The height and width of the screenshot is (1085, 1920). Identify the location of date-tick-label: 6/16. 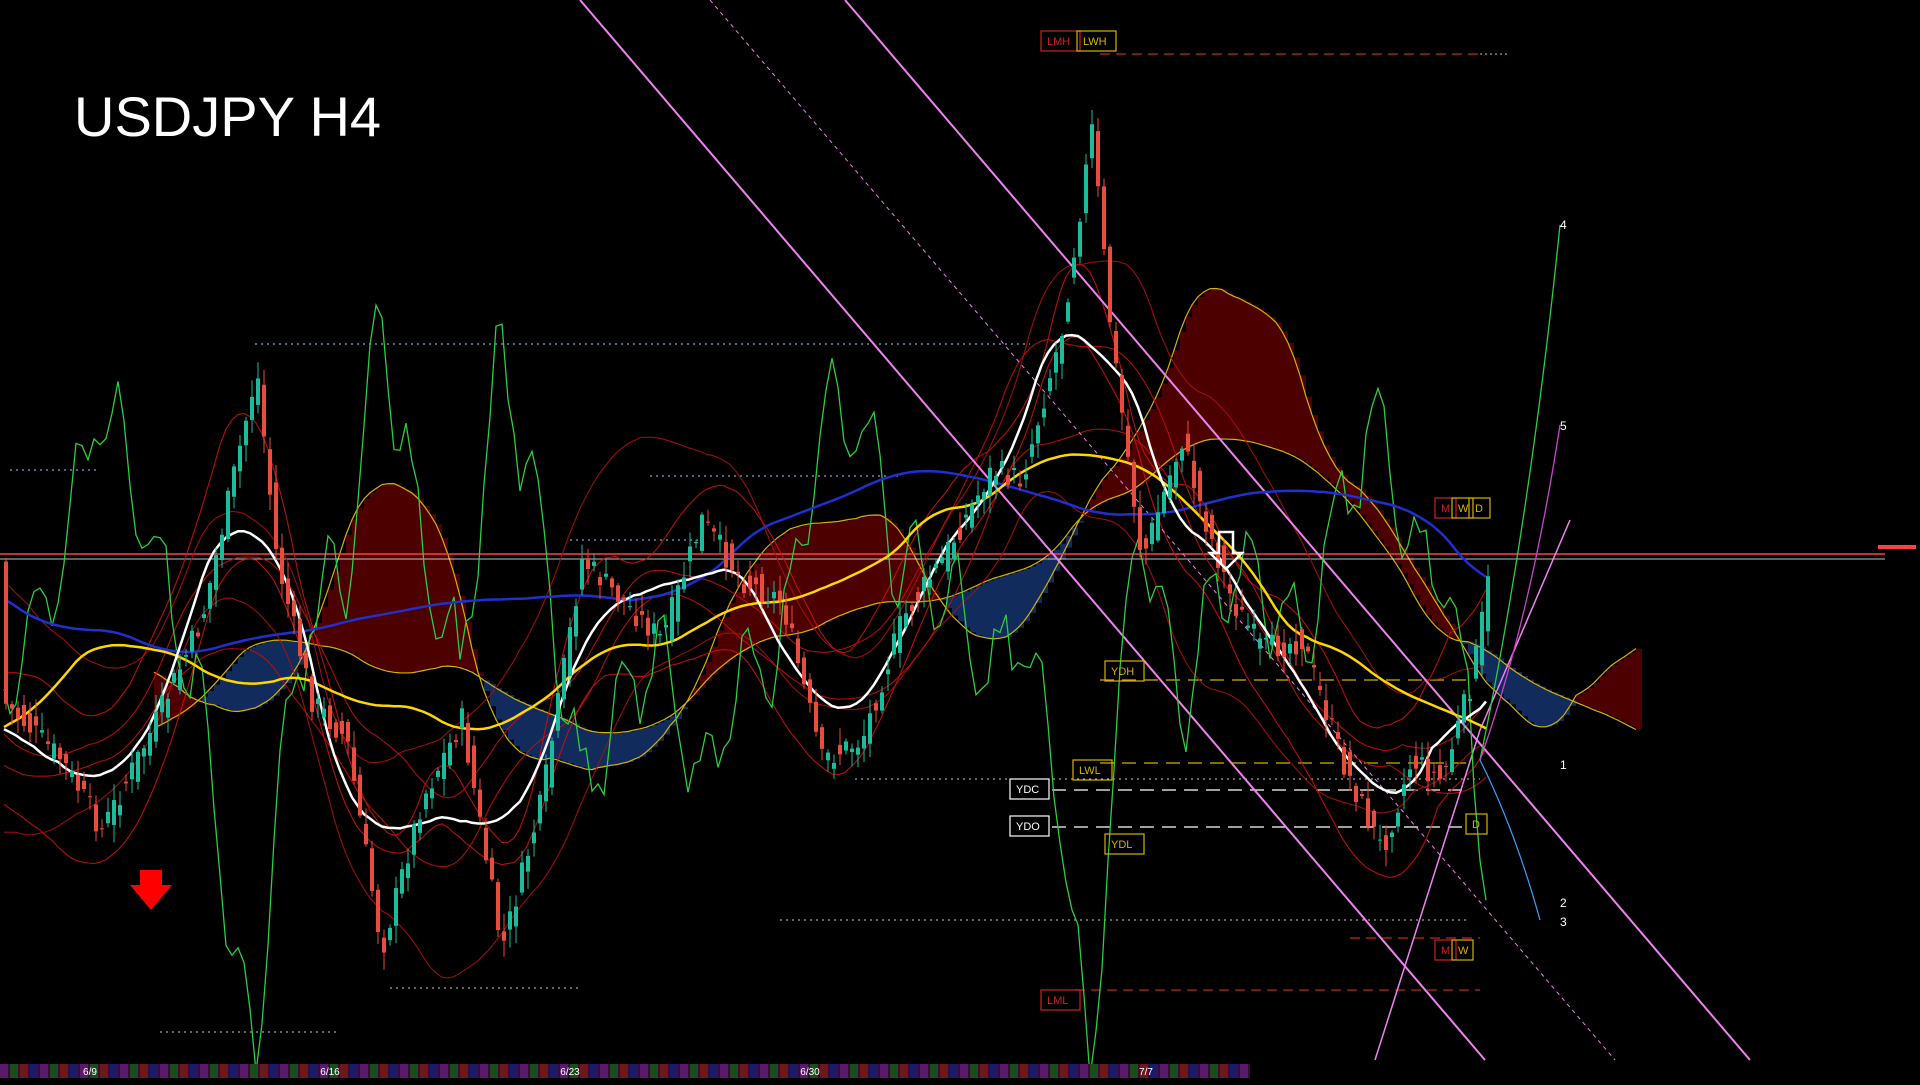
(330, 1072).